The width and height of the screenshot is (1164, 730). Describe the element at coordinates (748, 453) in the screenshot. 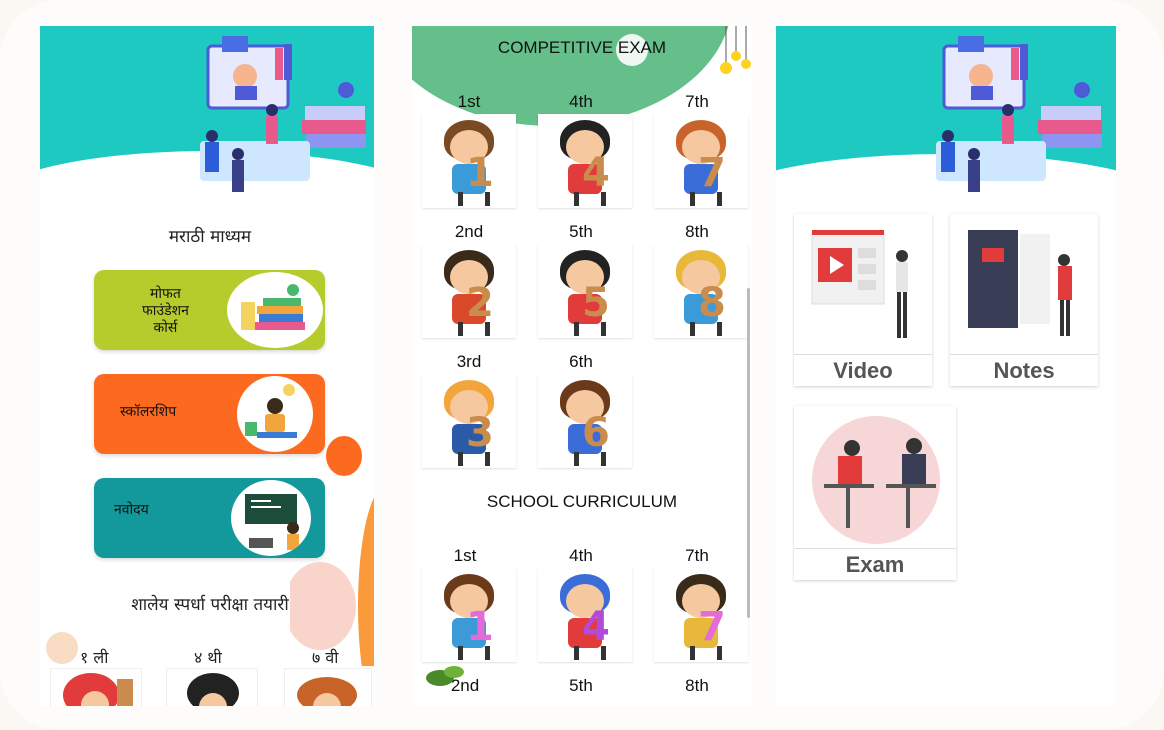

I see `scrollbar` at that location.